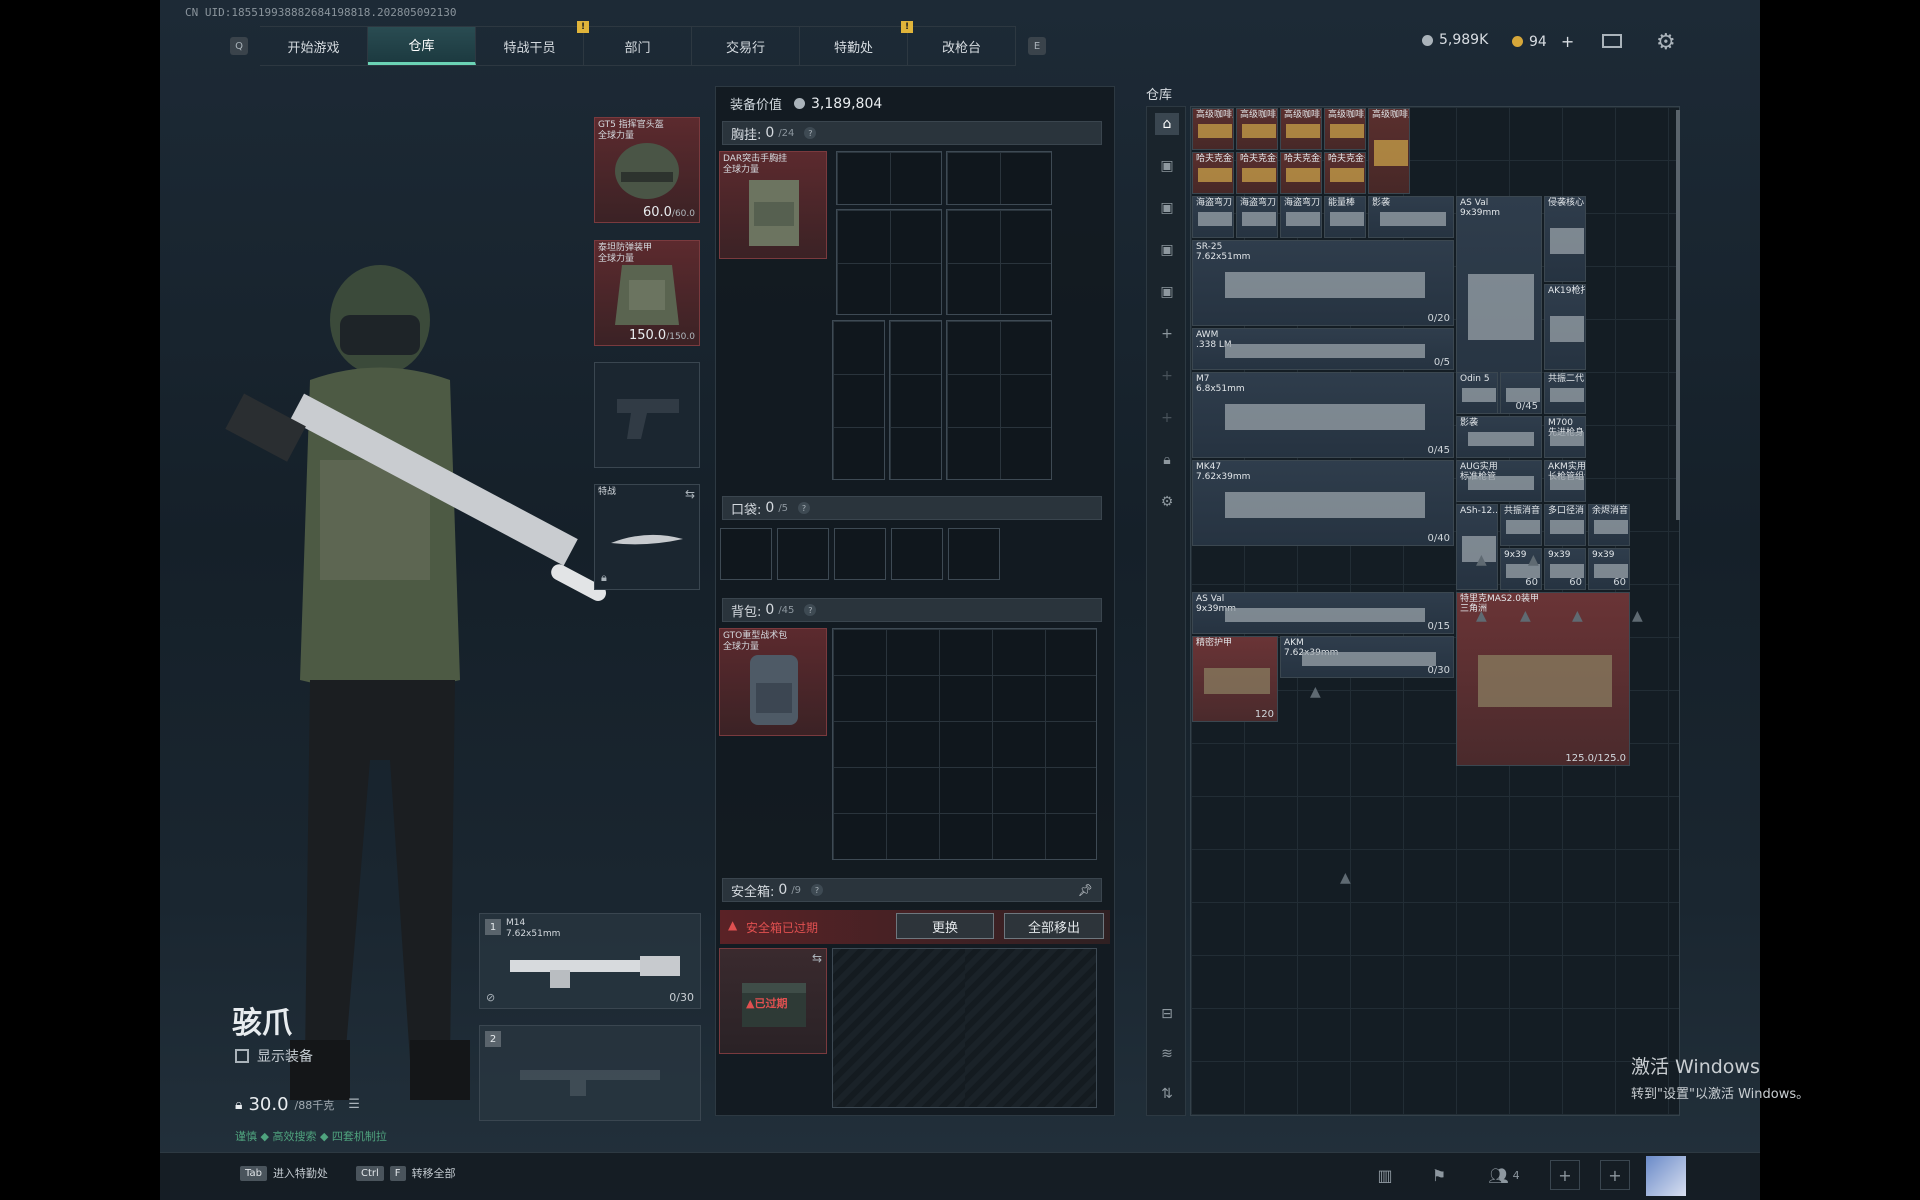  I want to click on tab-6: 改枪台, so click(962, 46).